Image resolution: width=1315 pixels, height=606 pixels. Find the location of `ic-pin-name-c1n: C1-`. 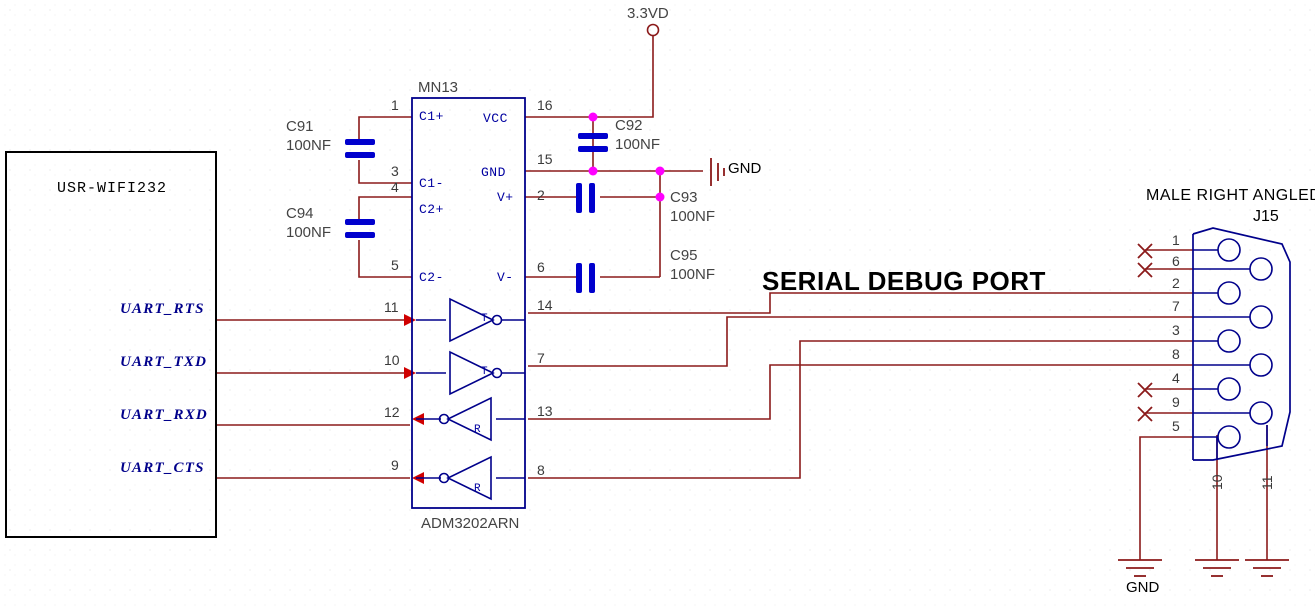

ic-pin-name-c1n: C1- is located at coordinates (431, 183).